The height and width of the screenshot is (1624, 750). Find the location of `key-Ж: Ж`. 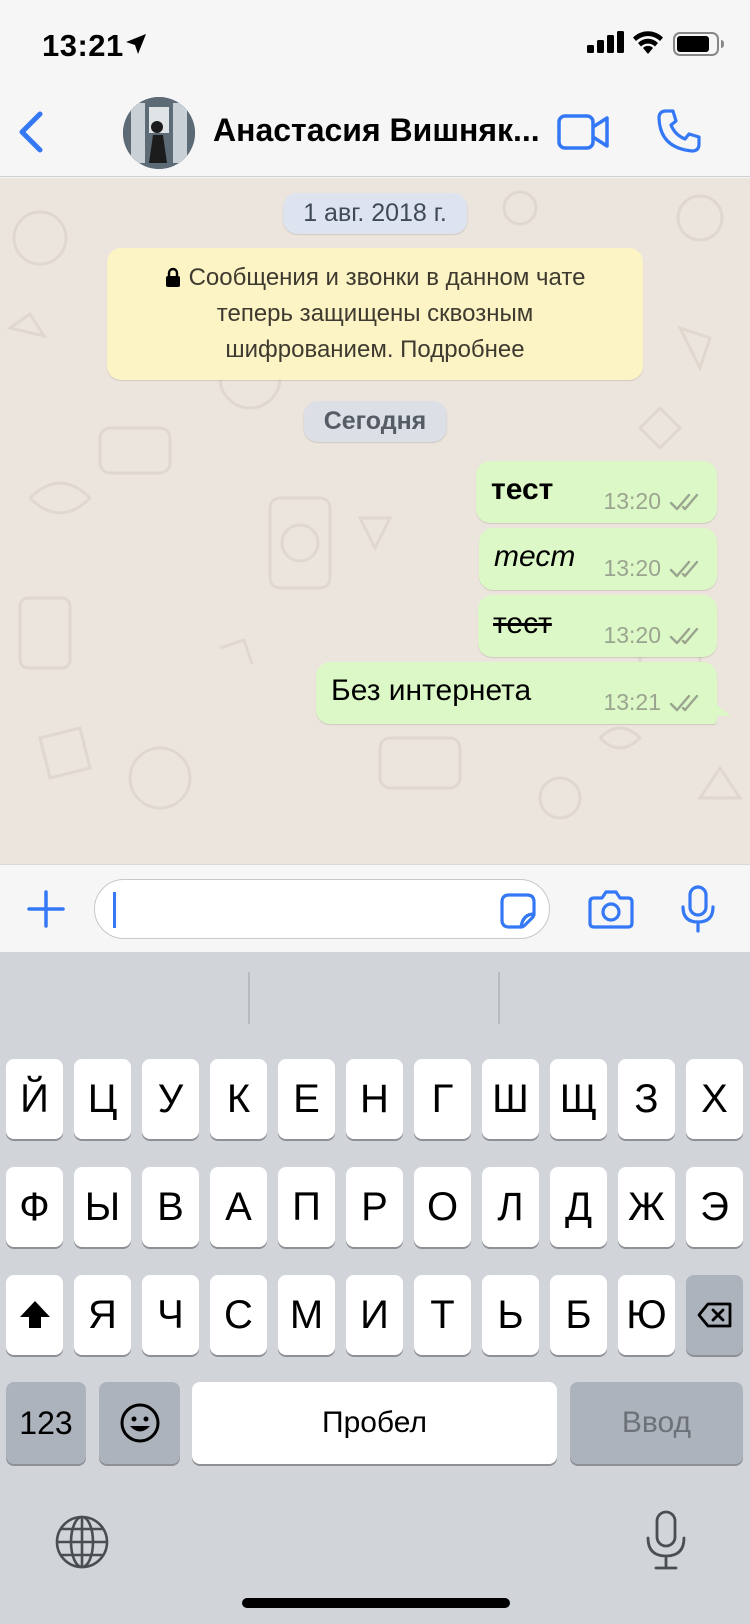

key-Ж: Ж is located at coordinates (646, 1207).